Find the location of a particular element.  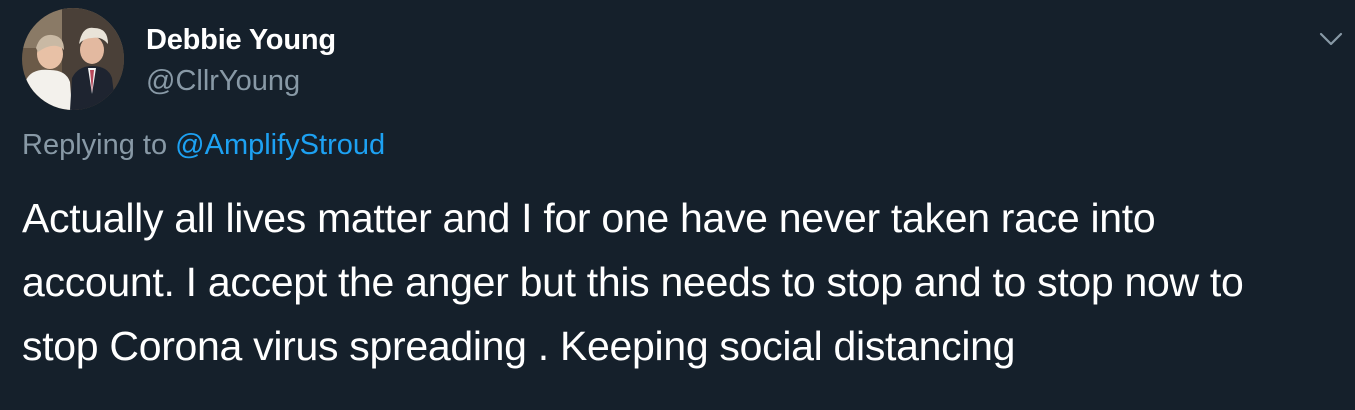

reply-target-link: @AmplifyStroud is located at coordinates (280, 145).